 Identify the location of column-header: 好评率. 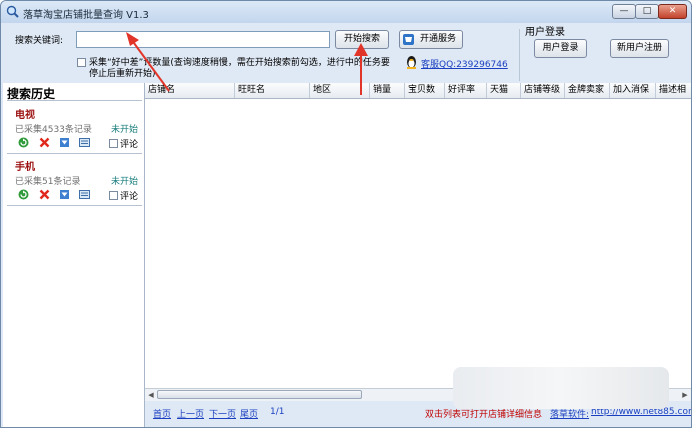
(466, 90).